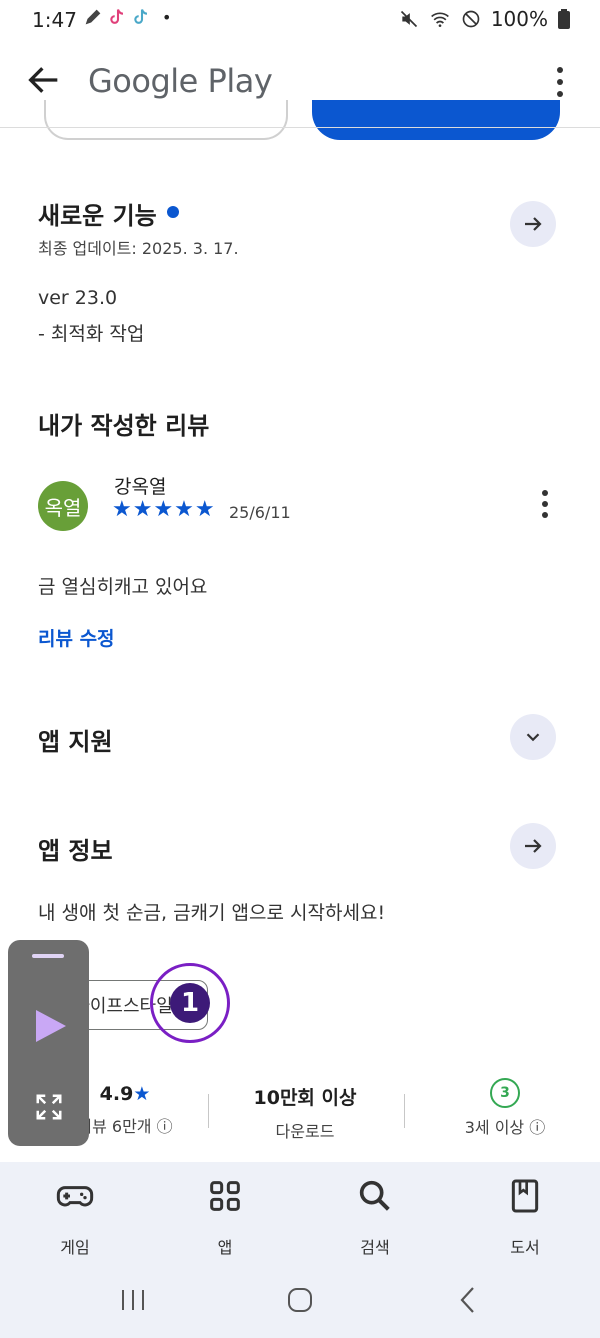  I want to click on gamepad-icon, so click(75, 1196).